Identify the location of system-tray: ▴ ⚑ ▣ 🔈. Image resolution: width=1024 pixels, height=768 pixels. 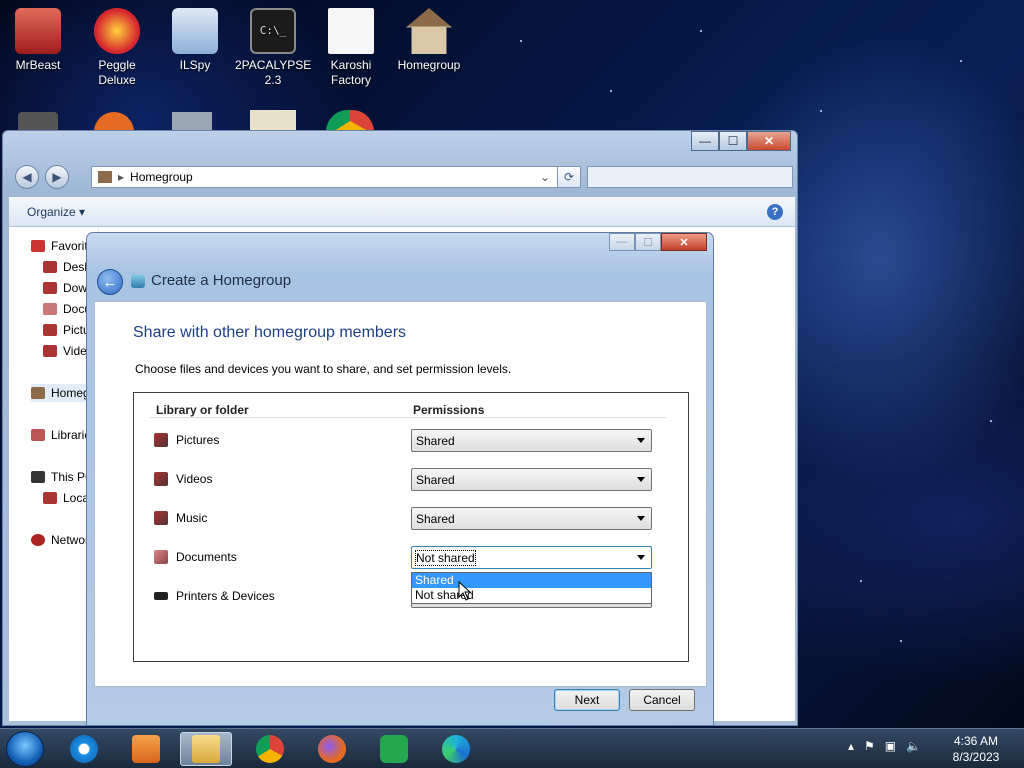
(884, 746).